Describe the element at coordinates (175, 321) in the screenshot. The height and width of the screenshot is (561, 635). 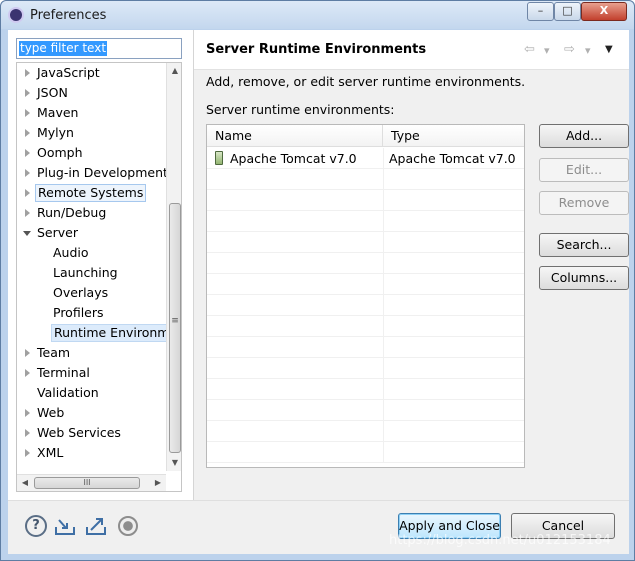
I see `vertical-thumb-grip-icon: ≡` at that location.